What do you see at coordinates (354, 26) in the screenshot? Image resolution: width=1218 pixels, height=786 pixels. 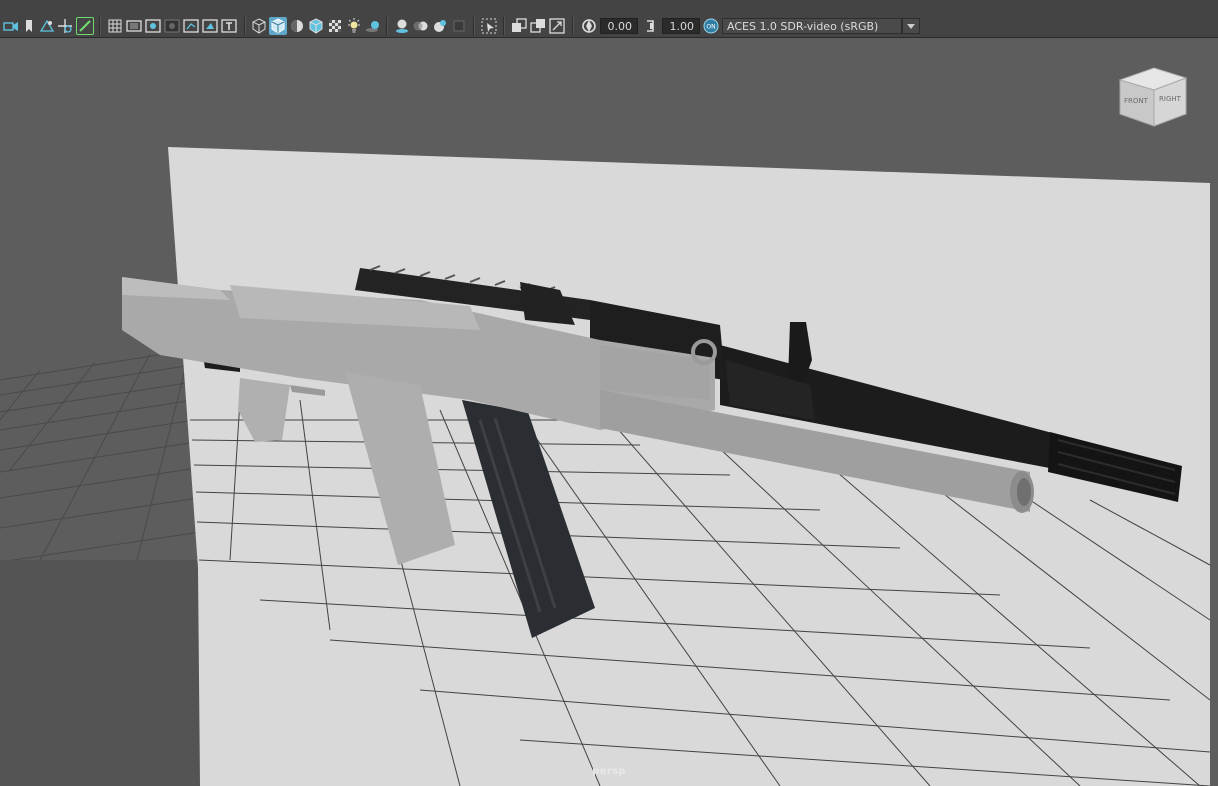 I see `use-all-lights-icon` at bounding box center [354, 26].